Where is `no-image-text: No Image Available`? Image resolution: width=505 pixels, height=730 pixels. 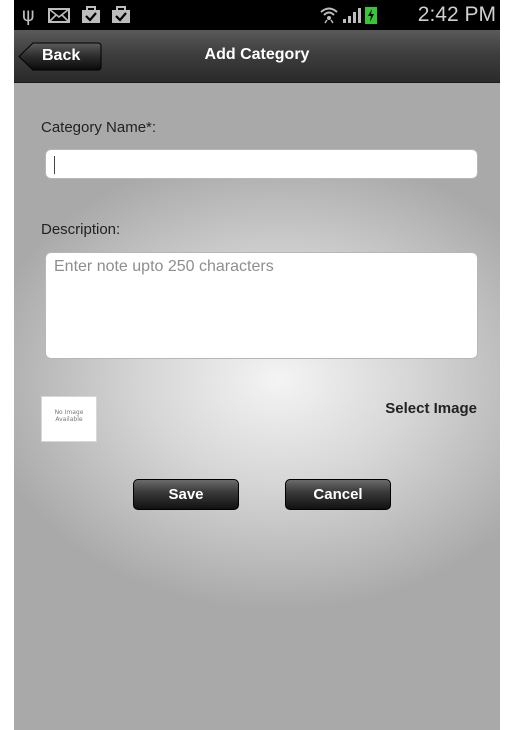
no-image-text: No Image Available is located at coordinates (69, 416).